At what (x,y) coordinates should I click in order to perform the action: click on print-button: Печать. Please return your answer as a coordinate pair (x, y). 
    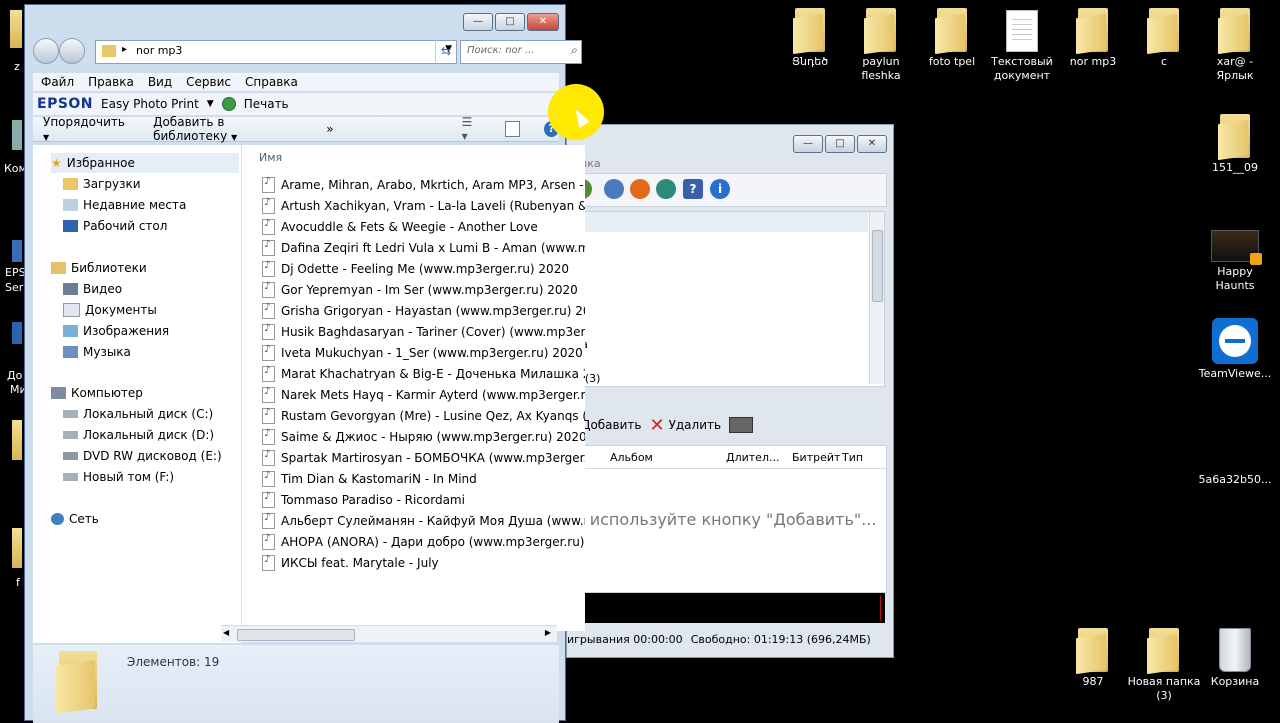
    Looking at the image, I should click on (266, 104).